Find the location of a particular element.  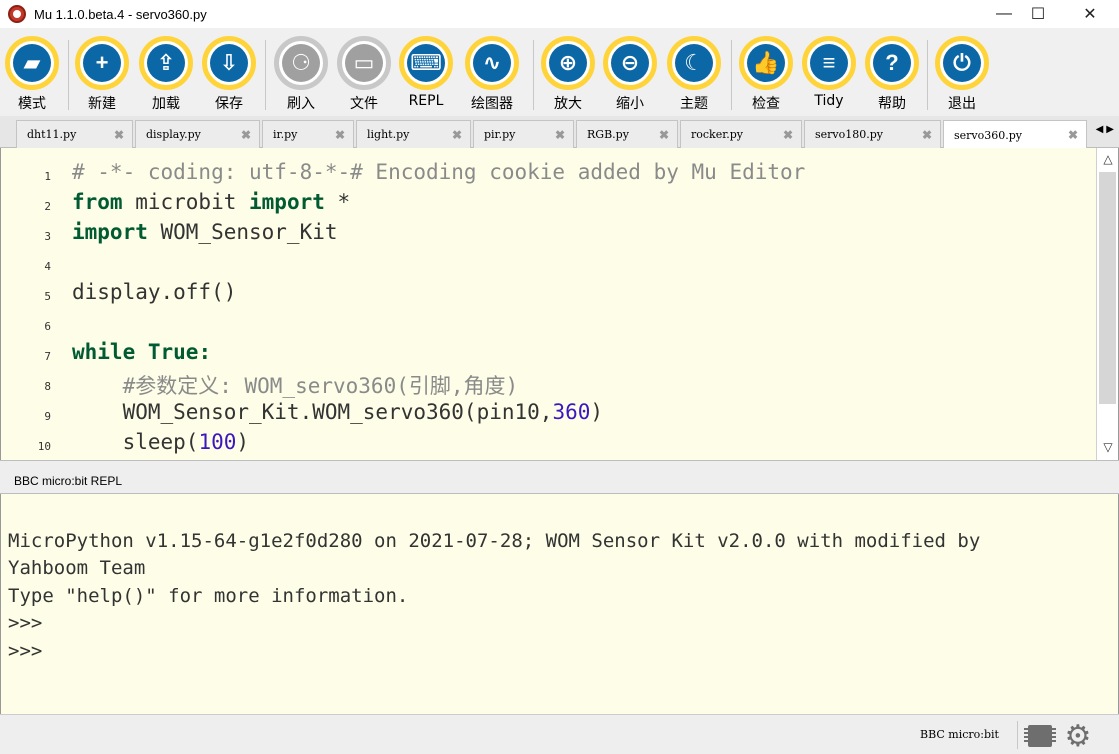

quit-button: ⏻ 退出 is located at coordinates (962, 76).